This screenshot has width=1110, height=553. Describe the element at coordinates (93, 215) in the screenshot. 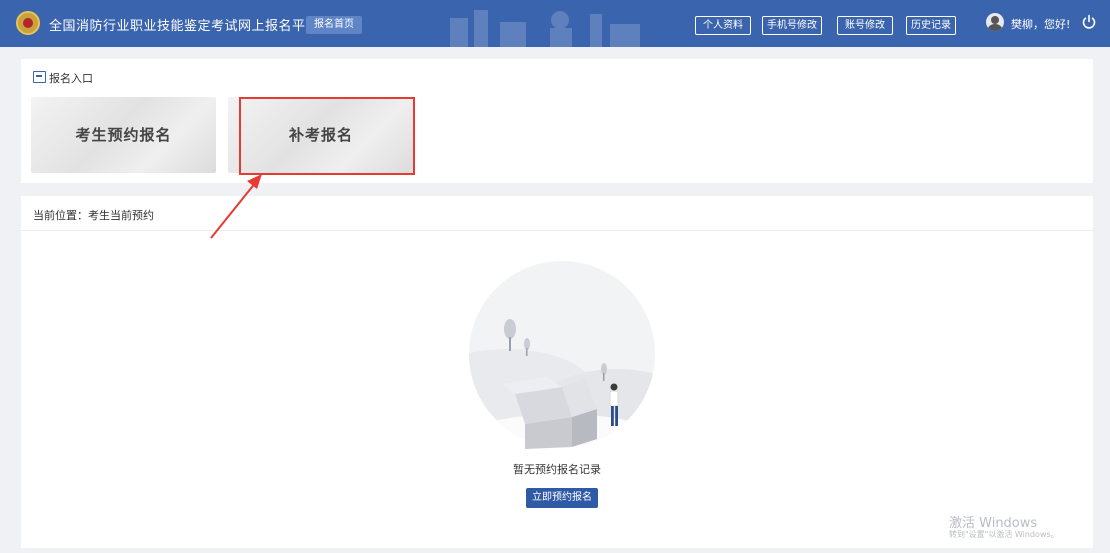

I see `breadcrumb: 当前位置：考生当前预约` at that location.